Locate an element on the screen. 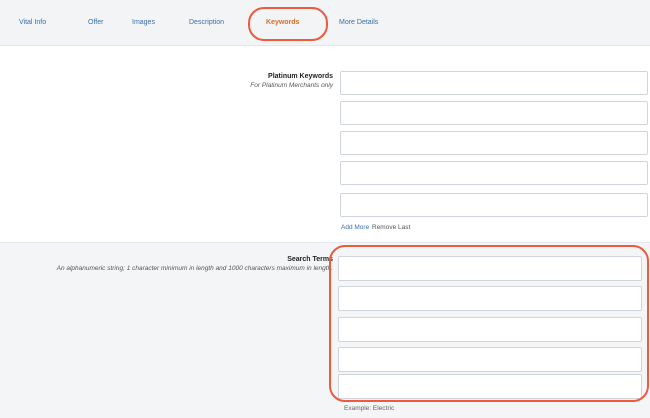 This screenshot has height=418, width=650. tab-description: Description is located at coordinates (206, 23).